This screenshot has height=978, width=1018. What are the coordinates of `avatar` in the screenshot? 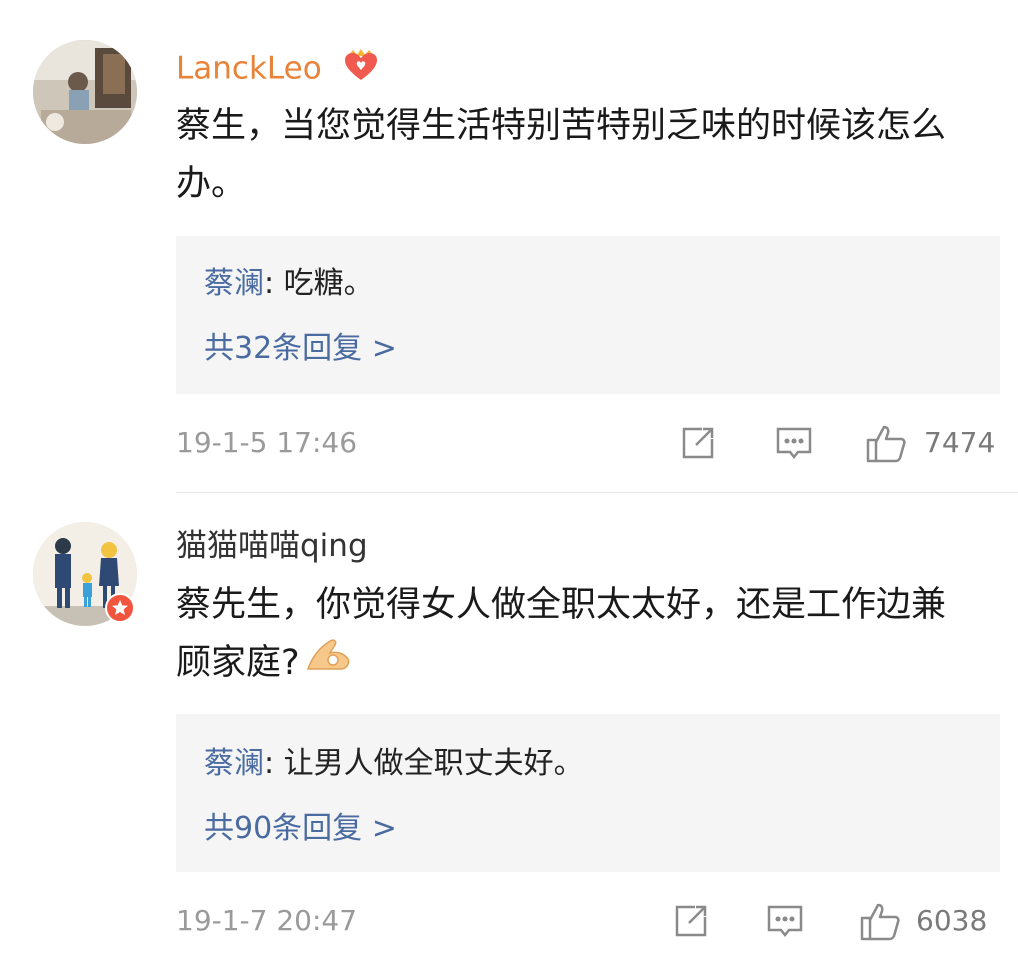 It's located at (85, 92).